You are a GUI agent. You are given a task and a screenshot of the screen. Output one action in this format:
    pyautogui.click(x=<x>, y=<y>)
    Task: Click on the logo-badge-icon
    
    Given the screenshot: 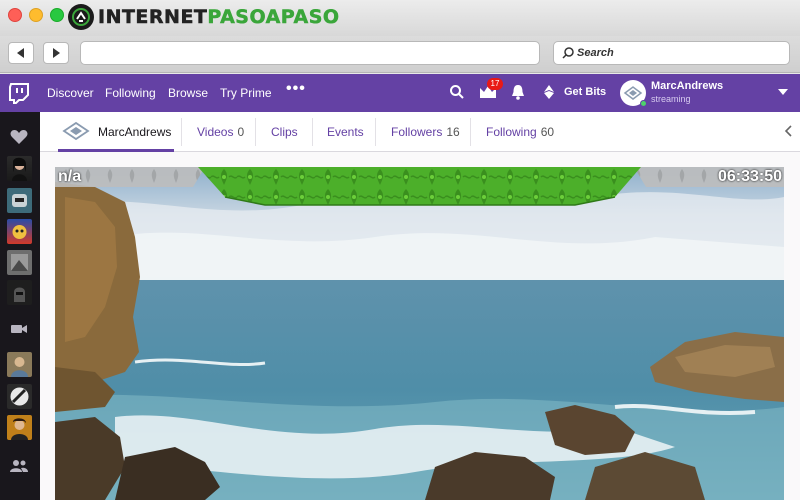 What is the action you would take?
    pyautogui.click(x=81, y=17)
    